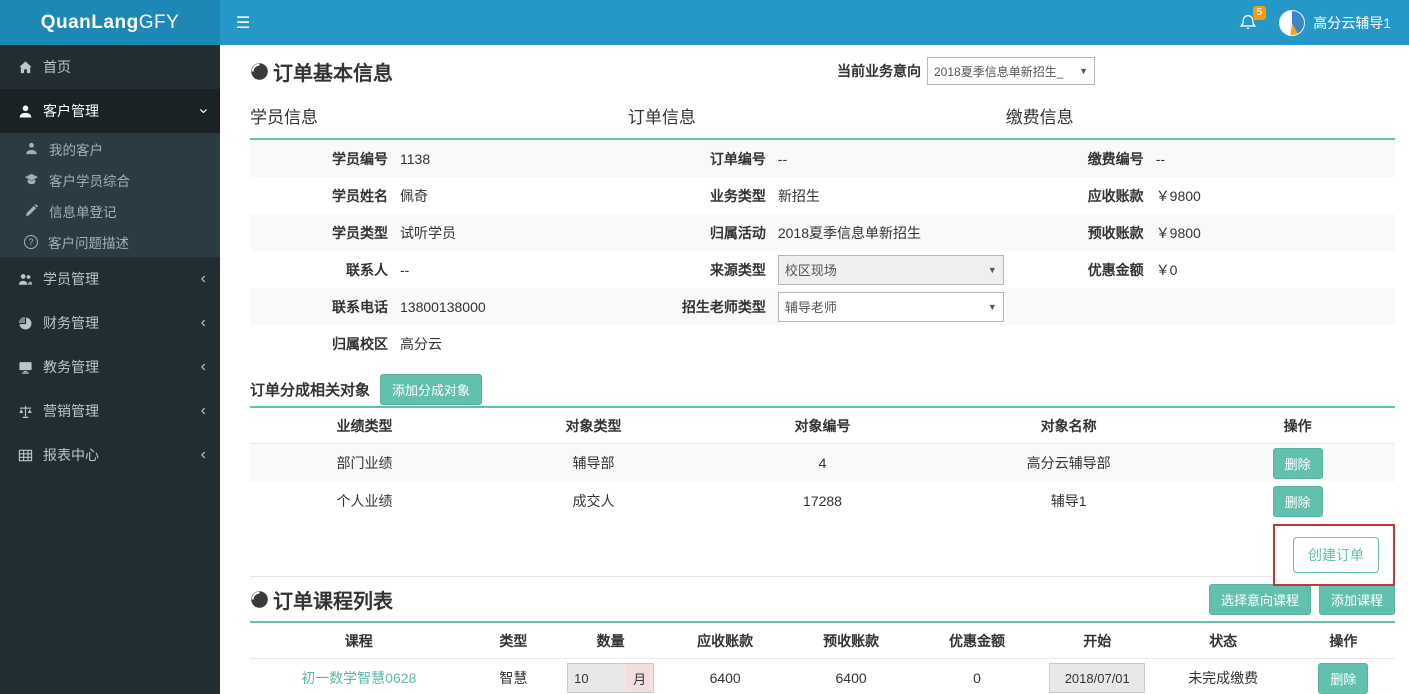 This screenshot has width=1409, height=694. What do you see at coordinates (1343, 678) in the screenshot?
I see `delete-course-row-button: 删除` at bounding box center [1343, 678].